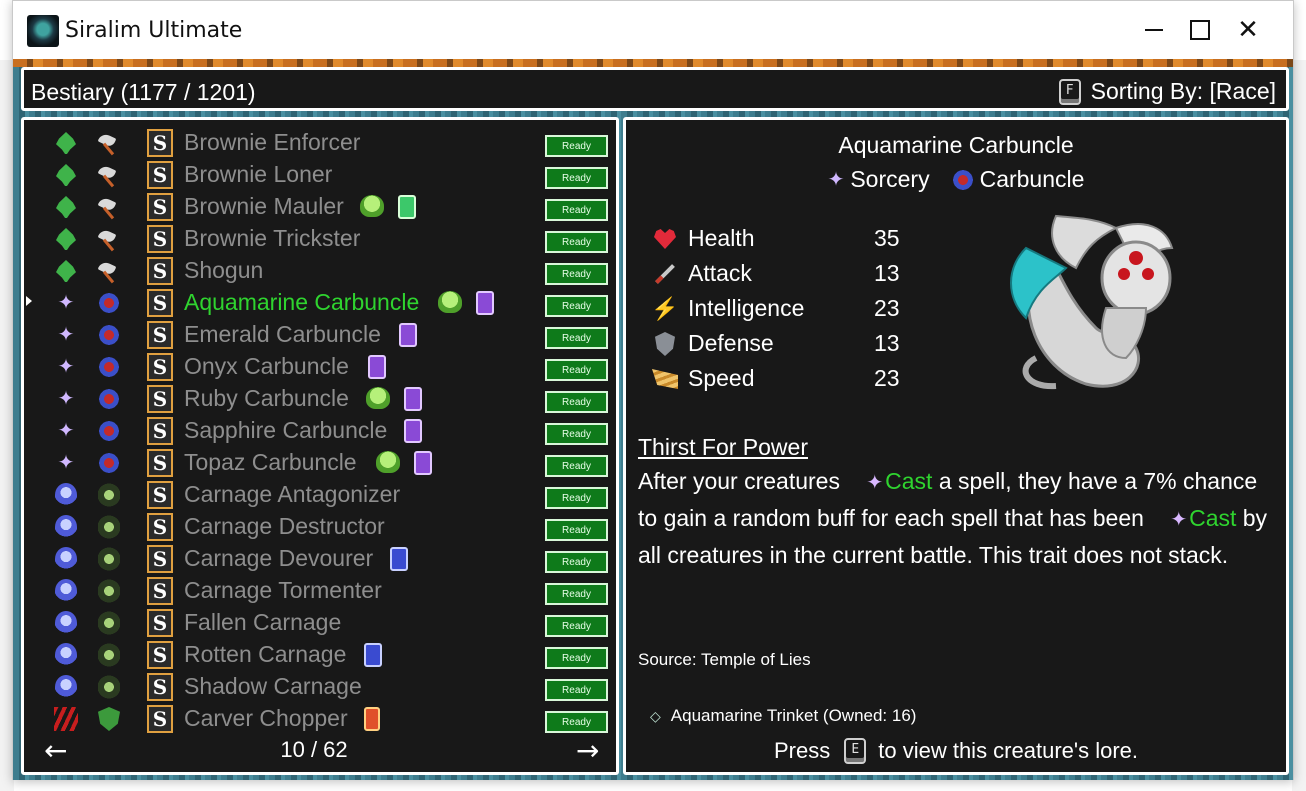  What do you see at coordinates (665, 274) in the screenshot?
I see `sword-icon` at bounding box center [665, 274].